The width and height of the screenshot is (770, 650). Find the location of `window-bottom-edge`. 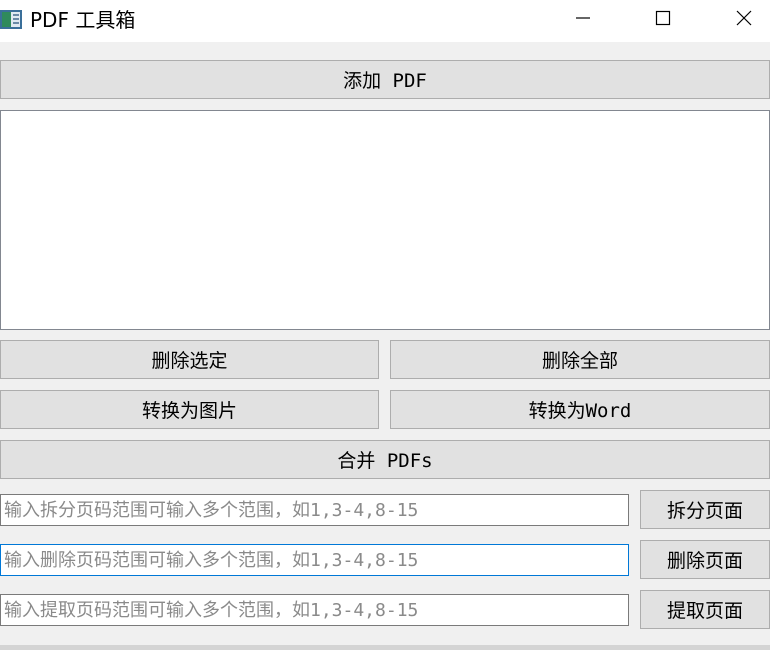

window-bottom-edge is located at coordinates (385, 647).